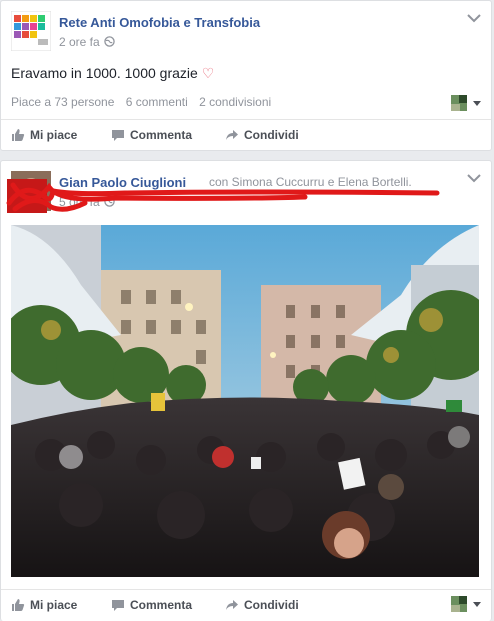 The height and width of the screenshot is (621, 494). I want to click on globe-icon, so click(109, 43).